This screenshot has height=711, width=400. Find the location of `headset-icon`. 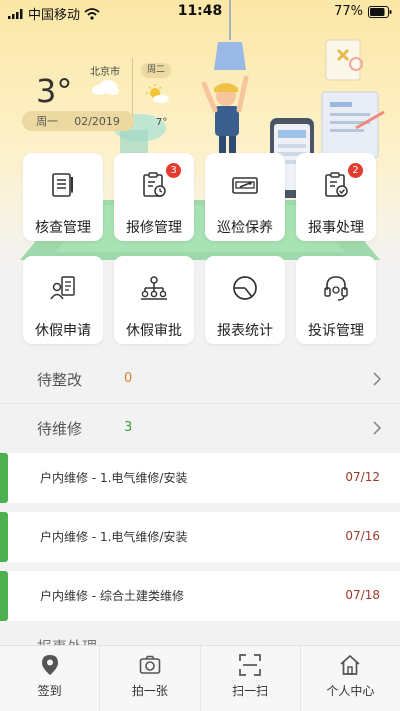

headset-icon is located at coordinates (336, 288).